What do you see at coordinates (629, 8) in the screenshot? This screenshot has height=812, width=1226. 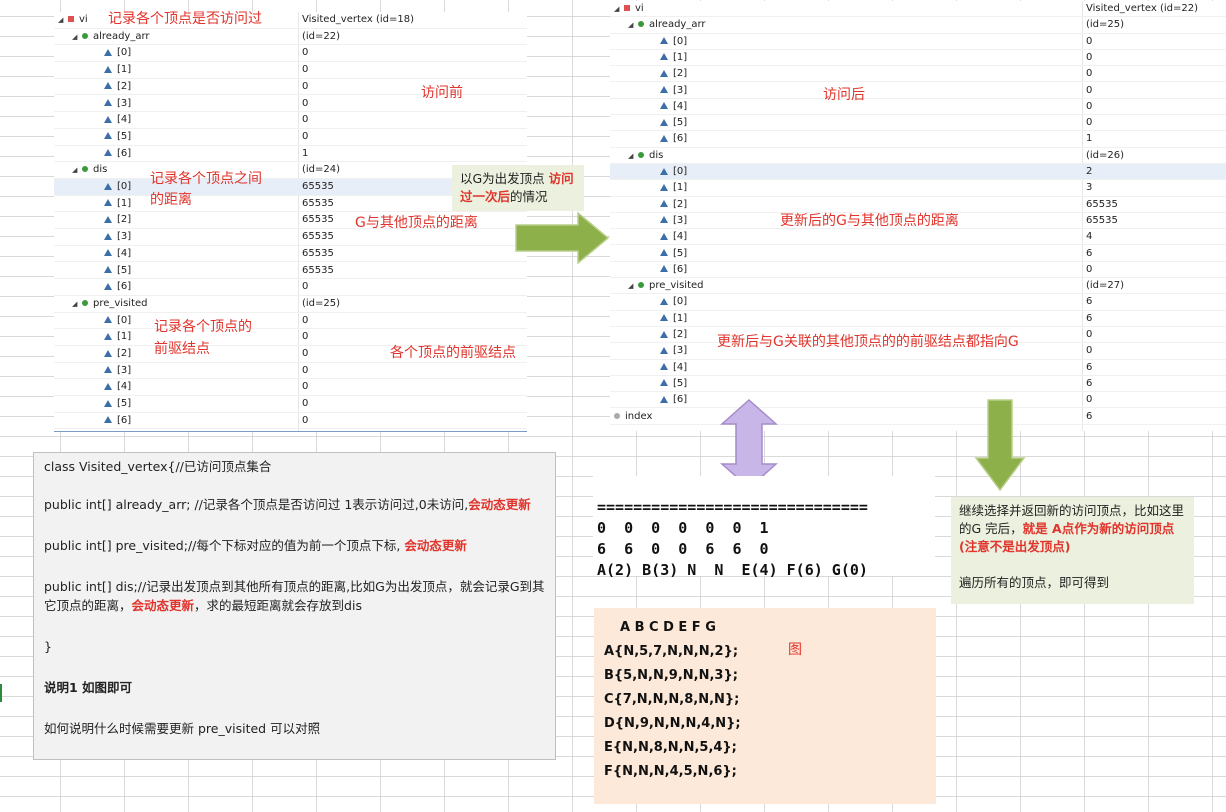 I see `variable-name: ◢ vi` at bounding box center [629, 8].